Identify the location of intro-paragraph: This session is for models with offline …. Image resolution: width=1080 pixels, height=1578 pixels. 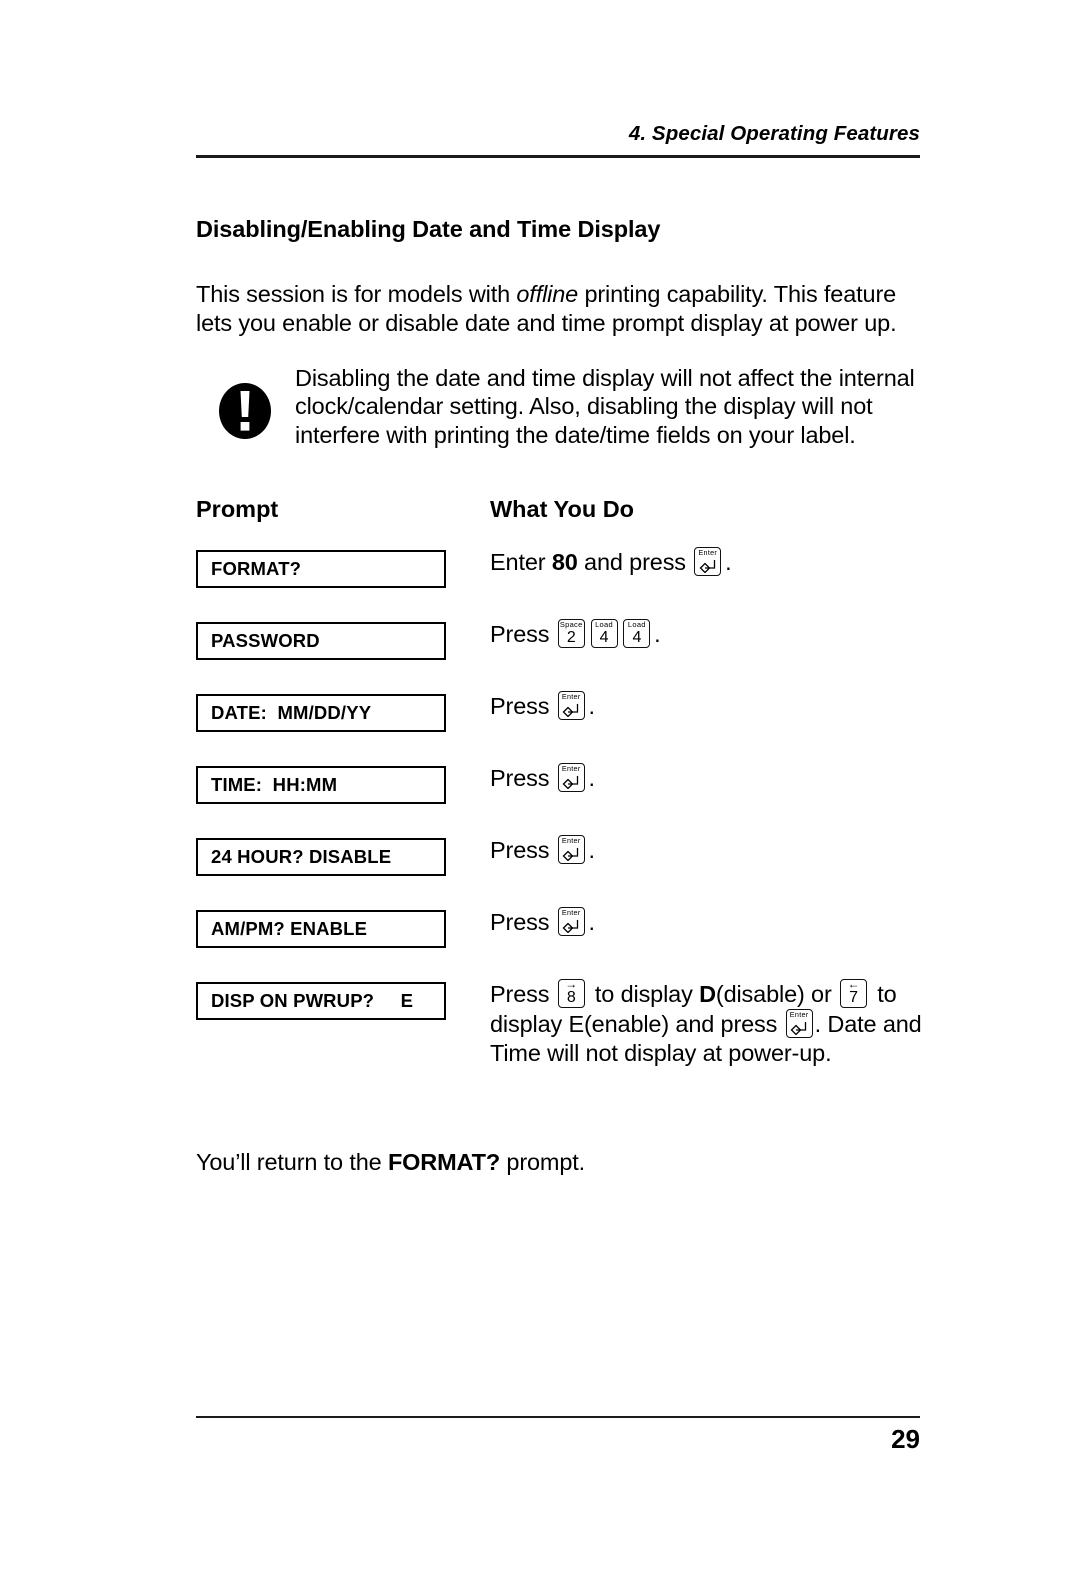
(561, 309).